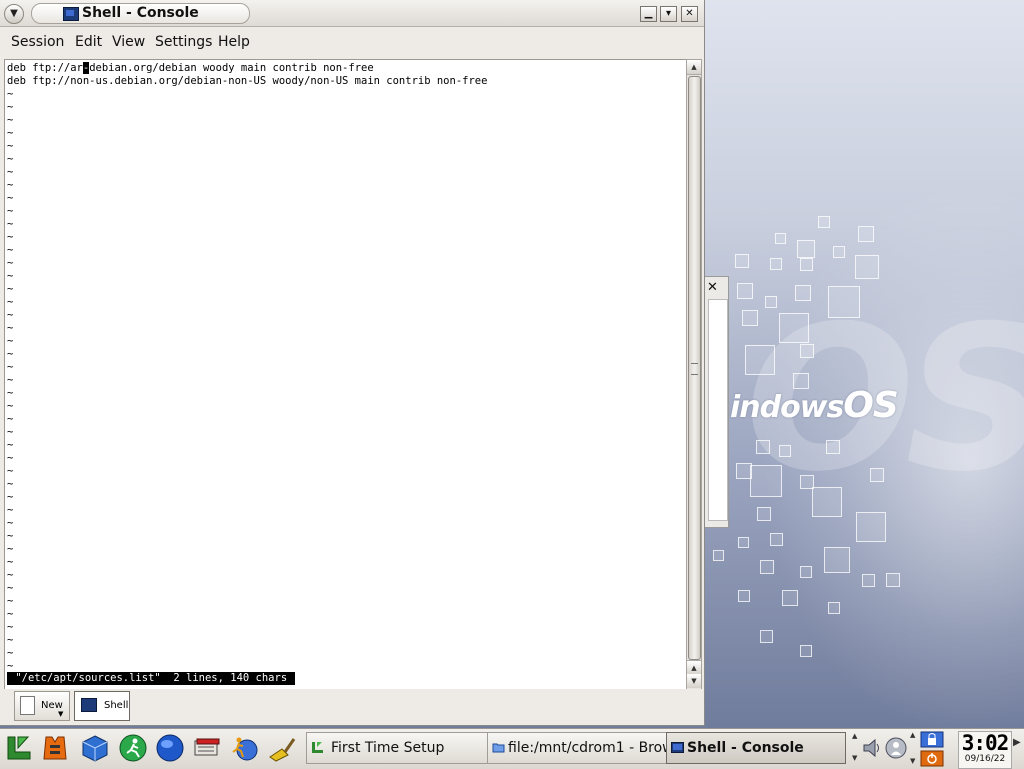 The width and height of the screenshot is (1024, 769). I want to click on menu-settings: Settings, so click(183, 42).